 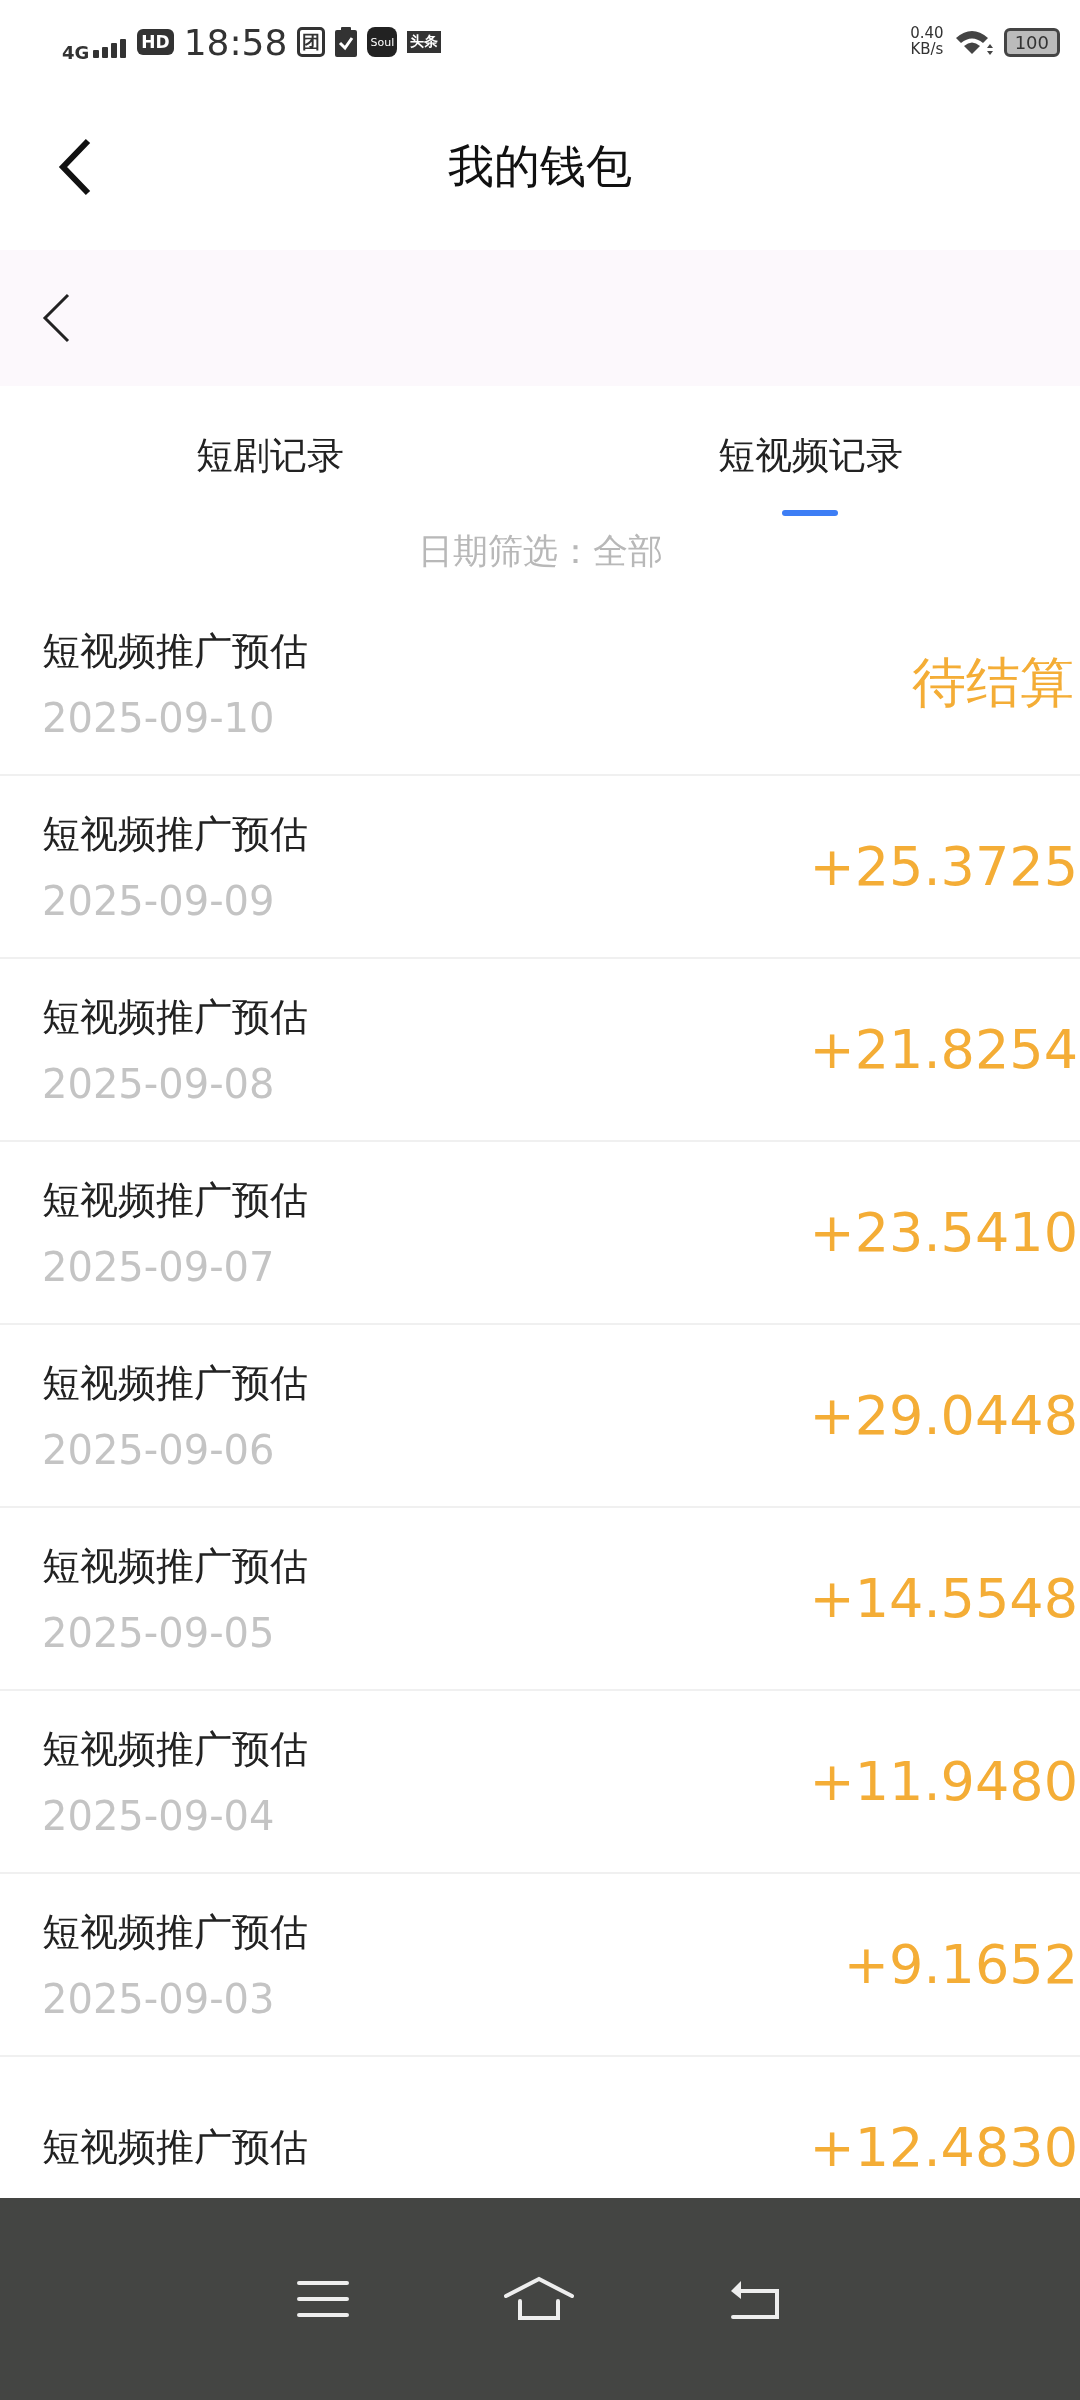 What do you see at coordinates (943, 1415) in the screenshot?
I see `record-amount: +29.0448` at bounding box center [943, 1415].